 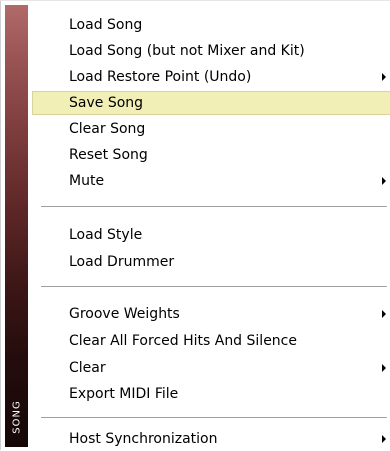 What do you see at coordinates (106, 103) in the screenshot?
I see `menu-item-label: Save Song` at bounding box center [106, 103].